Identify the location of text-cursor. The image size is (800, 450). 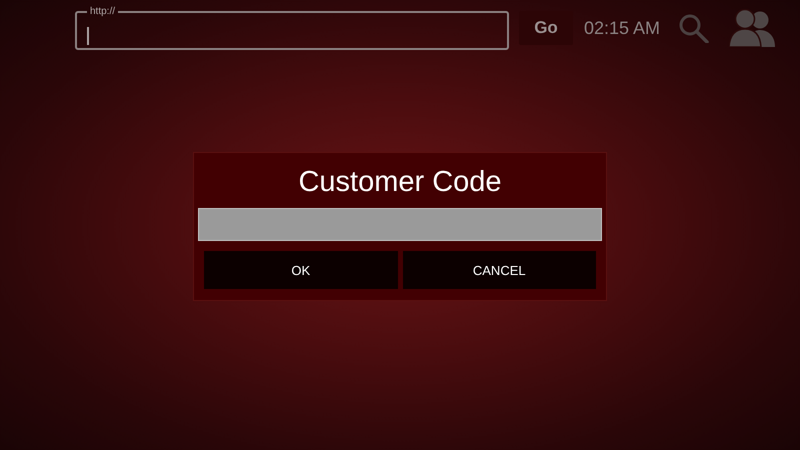
(88, 35).